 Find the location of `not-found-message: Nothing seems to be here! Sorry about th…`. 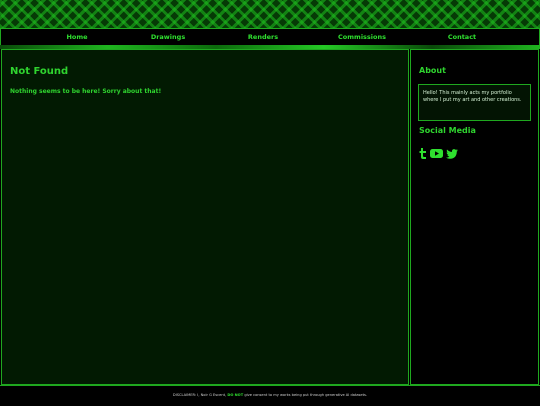

not-found-message: Nothing seems to be here! Sorry about th… is located at coordinates (86, 91).